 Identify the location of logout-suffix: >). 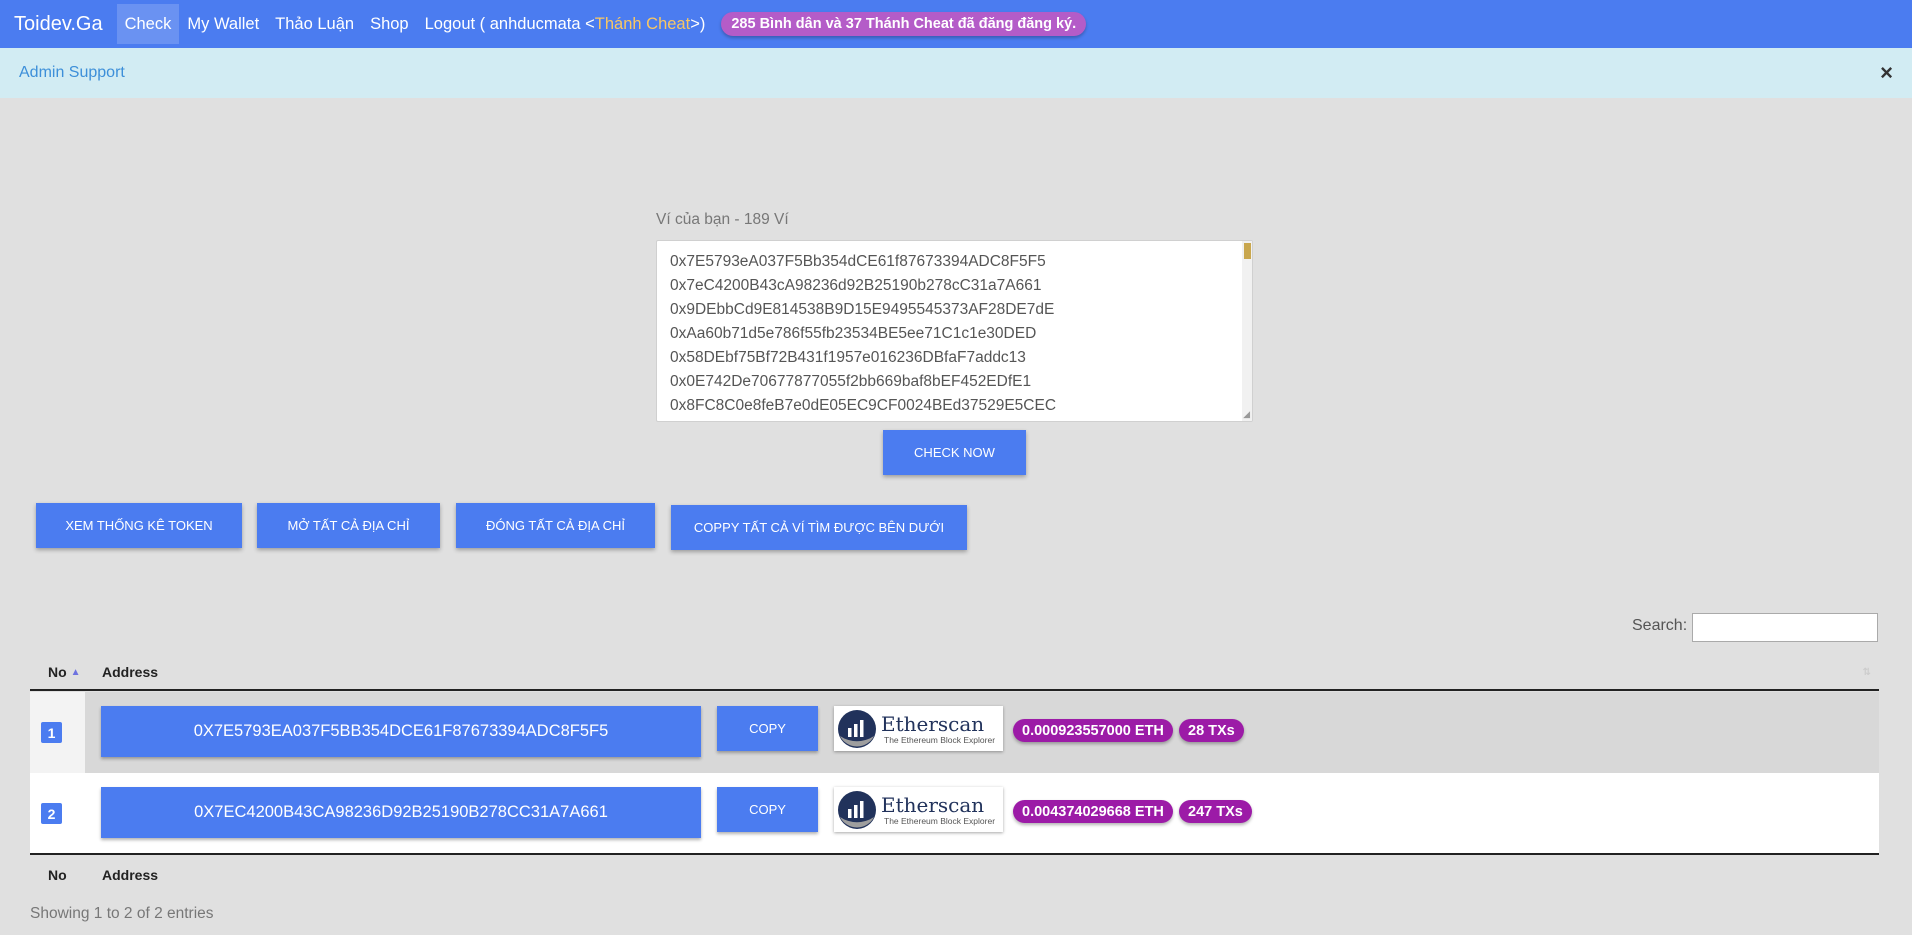
(698, 23).